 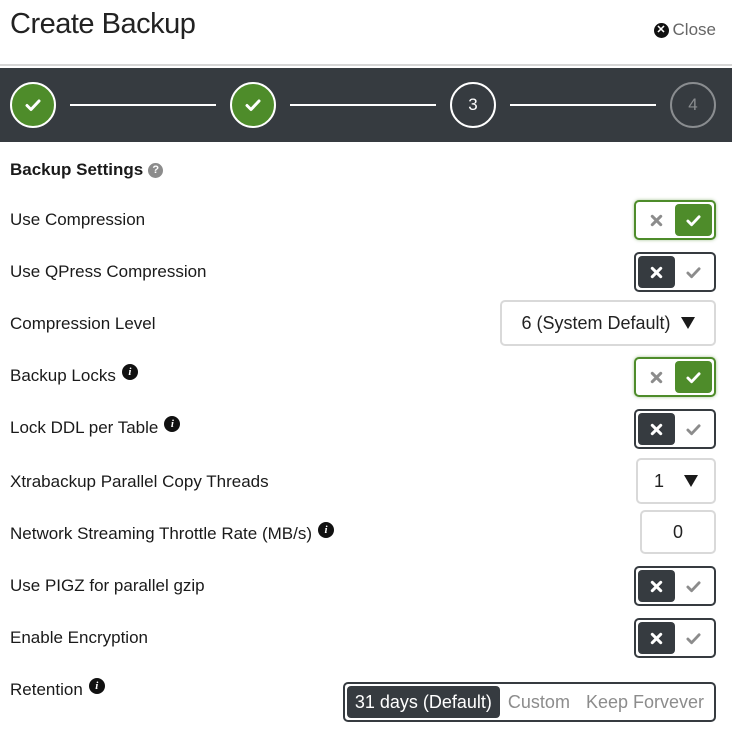 I want to click on backup-locks-toggle, so click(x=675, y=377).